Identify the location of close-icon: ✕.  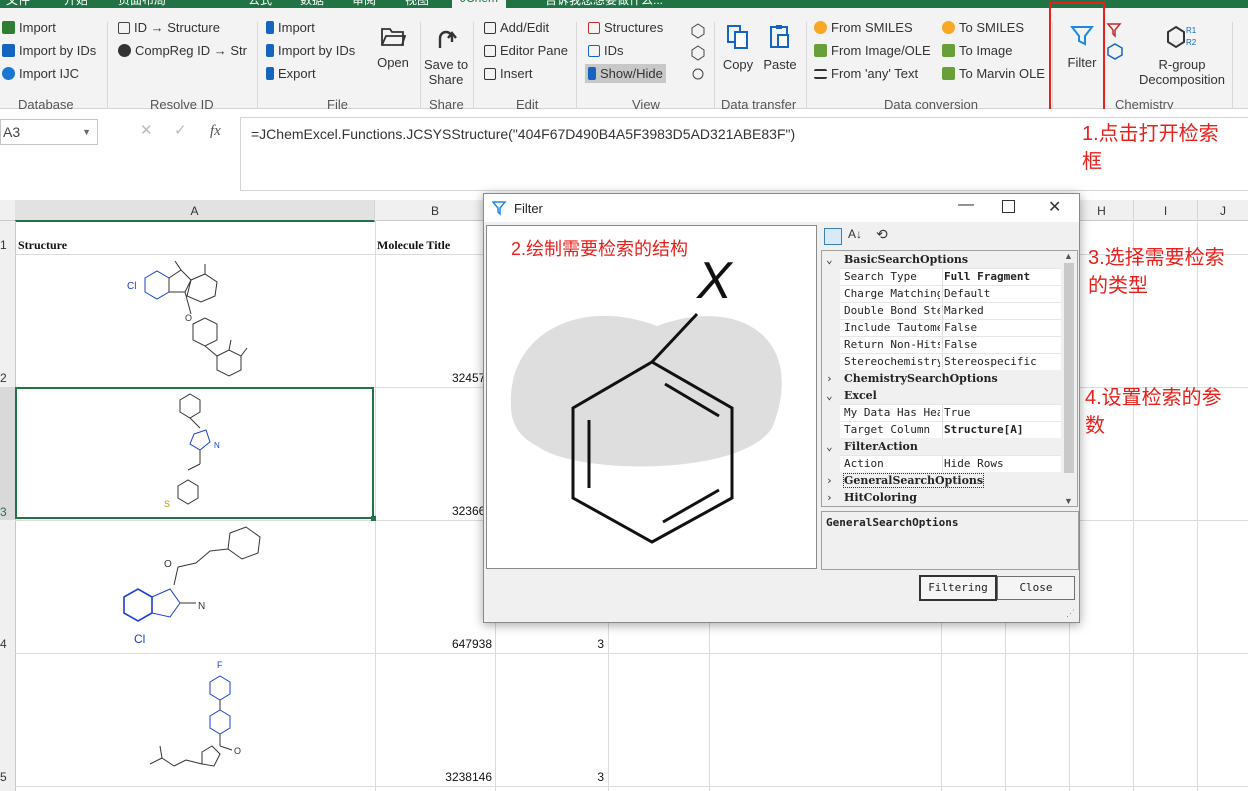
(1054, 207).